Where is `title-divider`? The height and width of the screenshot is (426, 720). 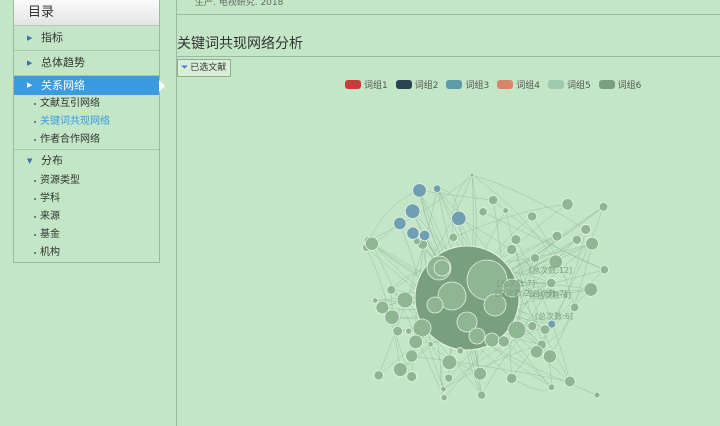 title-divider is located at coordinates (448, 56).